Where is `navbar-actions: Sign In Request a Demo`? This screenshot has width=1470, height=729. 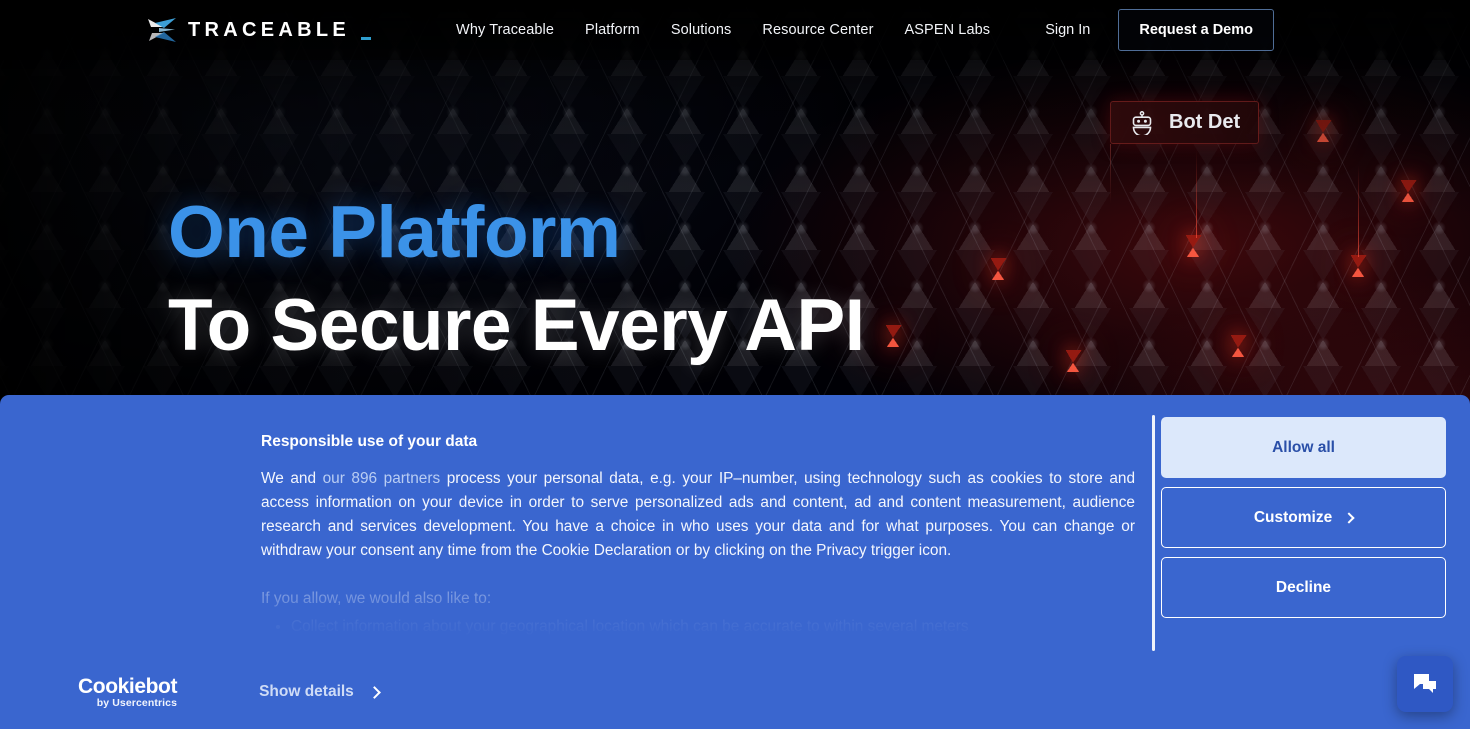
navbar-actions: Sign In Request a Demo is located at coordinates (1159, 30).